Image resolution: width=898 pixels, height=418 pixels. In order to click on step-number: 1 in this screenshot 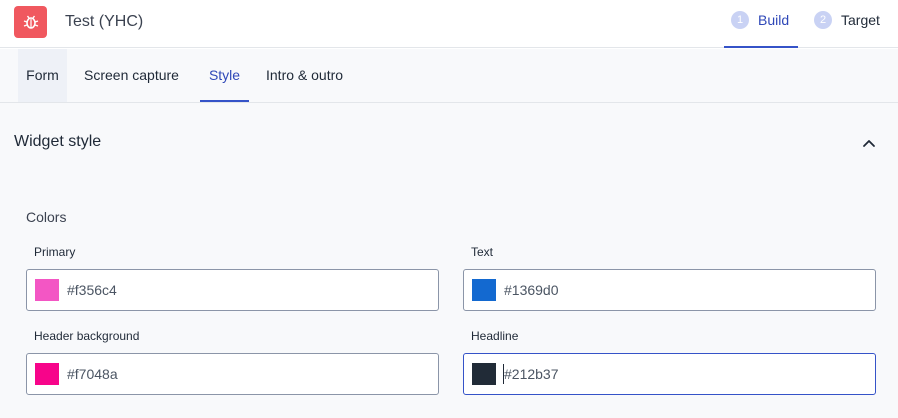, I will do `click(740, 20)`.